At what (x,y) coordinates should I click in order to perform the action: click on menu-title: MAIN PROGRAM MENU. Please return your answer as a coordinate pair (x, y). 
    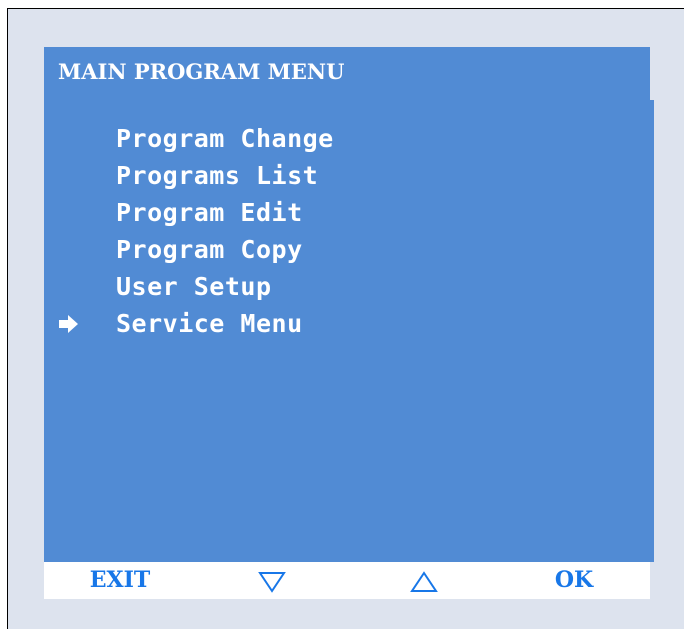
    Looking at the image, I should click on (201, 71).